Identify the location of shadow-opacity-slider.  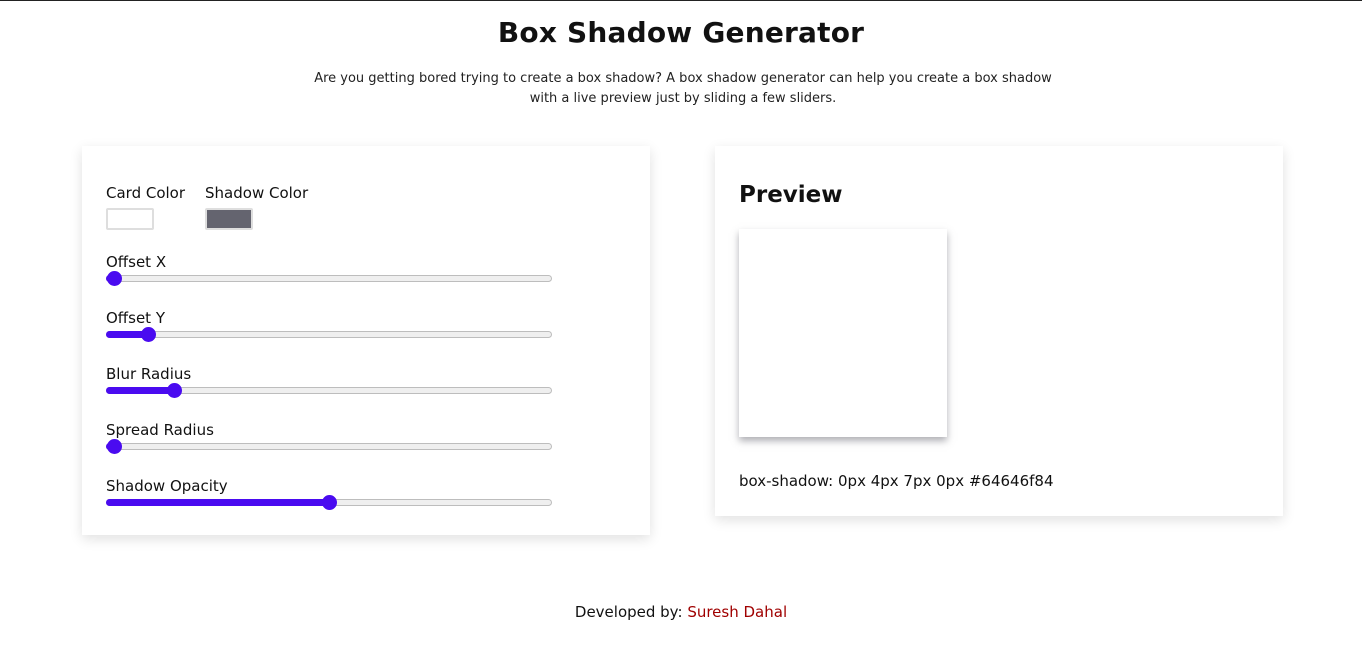
(329, 502).